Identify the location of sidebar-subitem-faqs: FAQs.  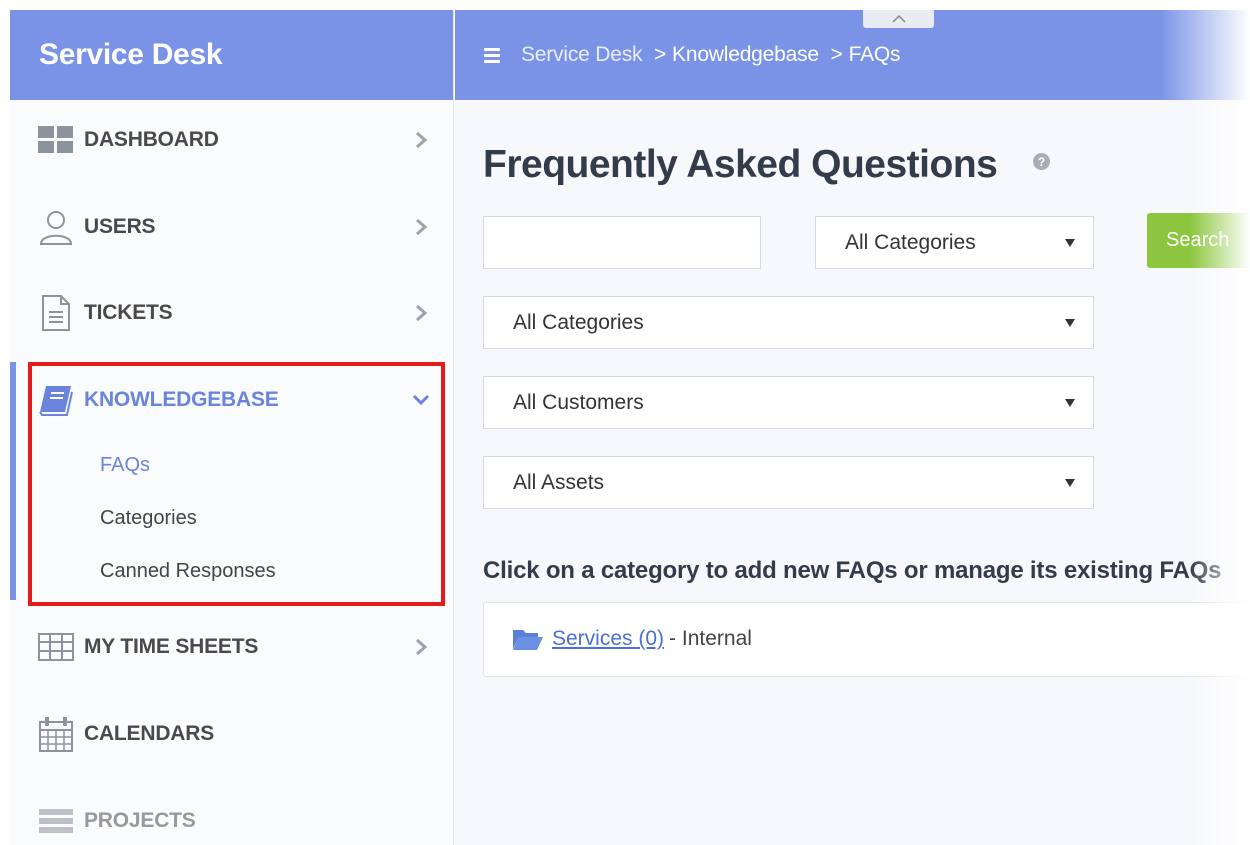
(125, 465).